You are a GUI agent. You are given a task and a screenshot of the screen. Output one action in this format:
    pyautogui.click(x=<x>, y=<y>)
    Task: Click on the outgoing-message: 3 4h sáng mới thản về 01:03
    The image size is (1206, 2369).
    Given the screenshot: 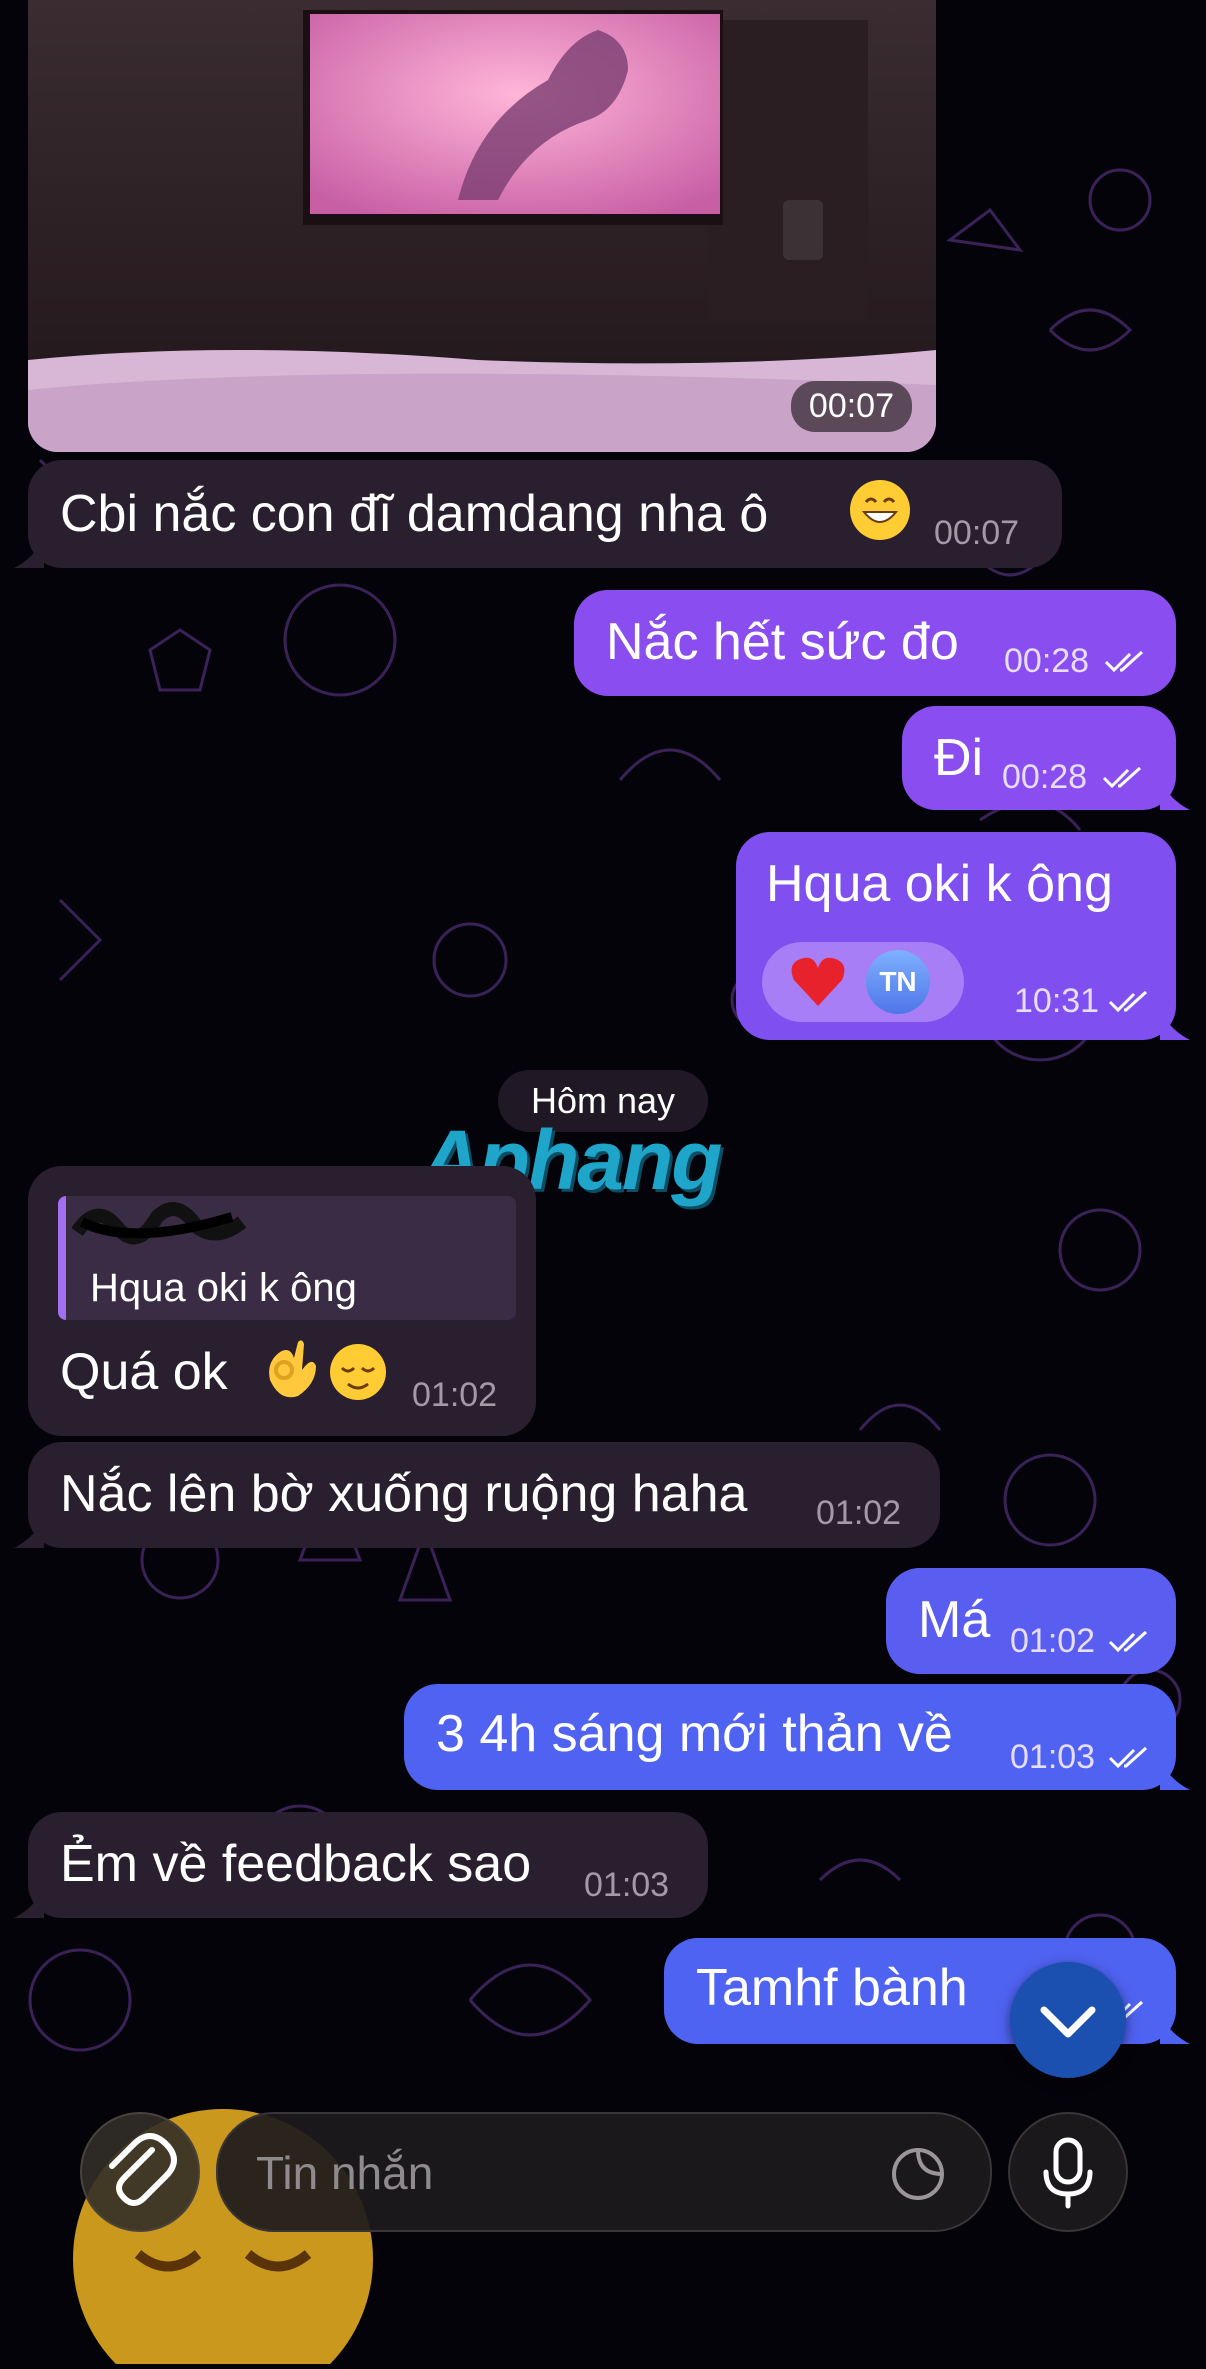 What is the action you would take?
    pyautogui.click(x=797, y=1737)
    